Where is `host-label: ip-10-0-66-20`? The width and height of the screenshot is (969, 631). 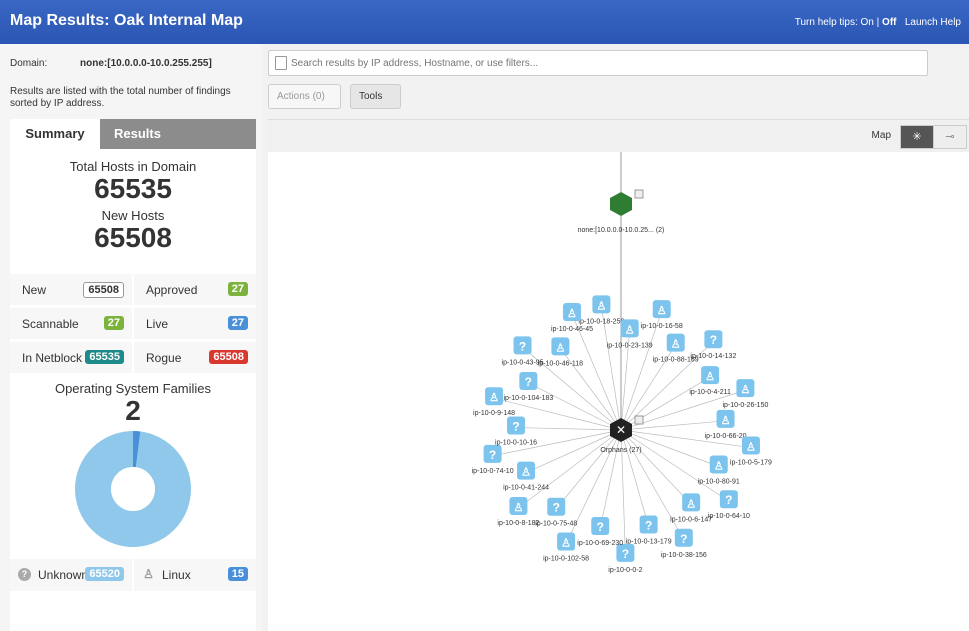 host-label: ip-10-0-66-20 is located at coordinates (726, 436).